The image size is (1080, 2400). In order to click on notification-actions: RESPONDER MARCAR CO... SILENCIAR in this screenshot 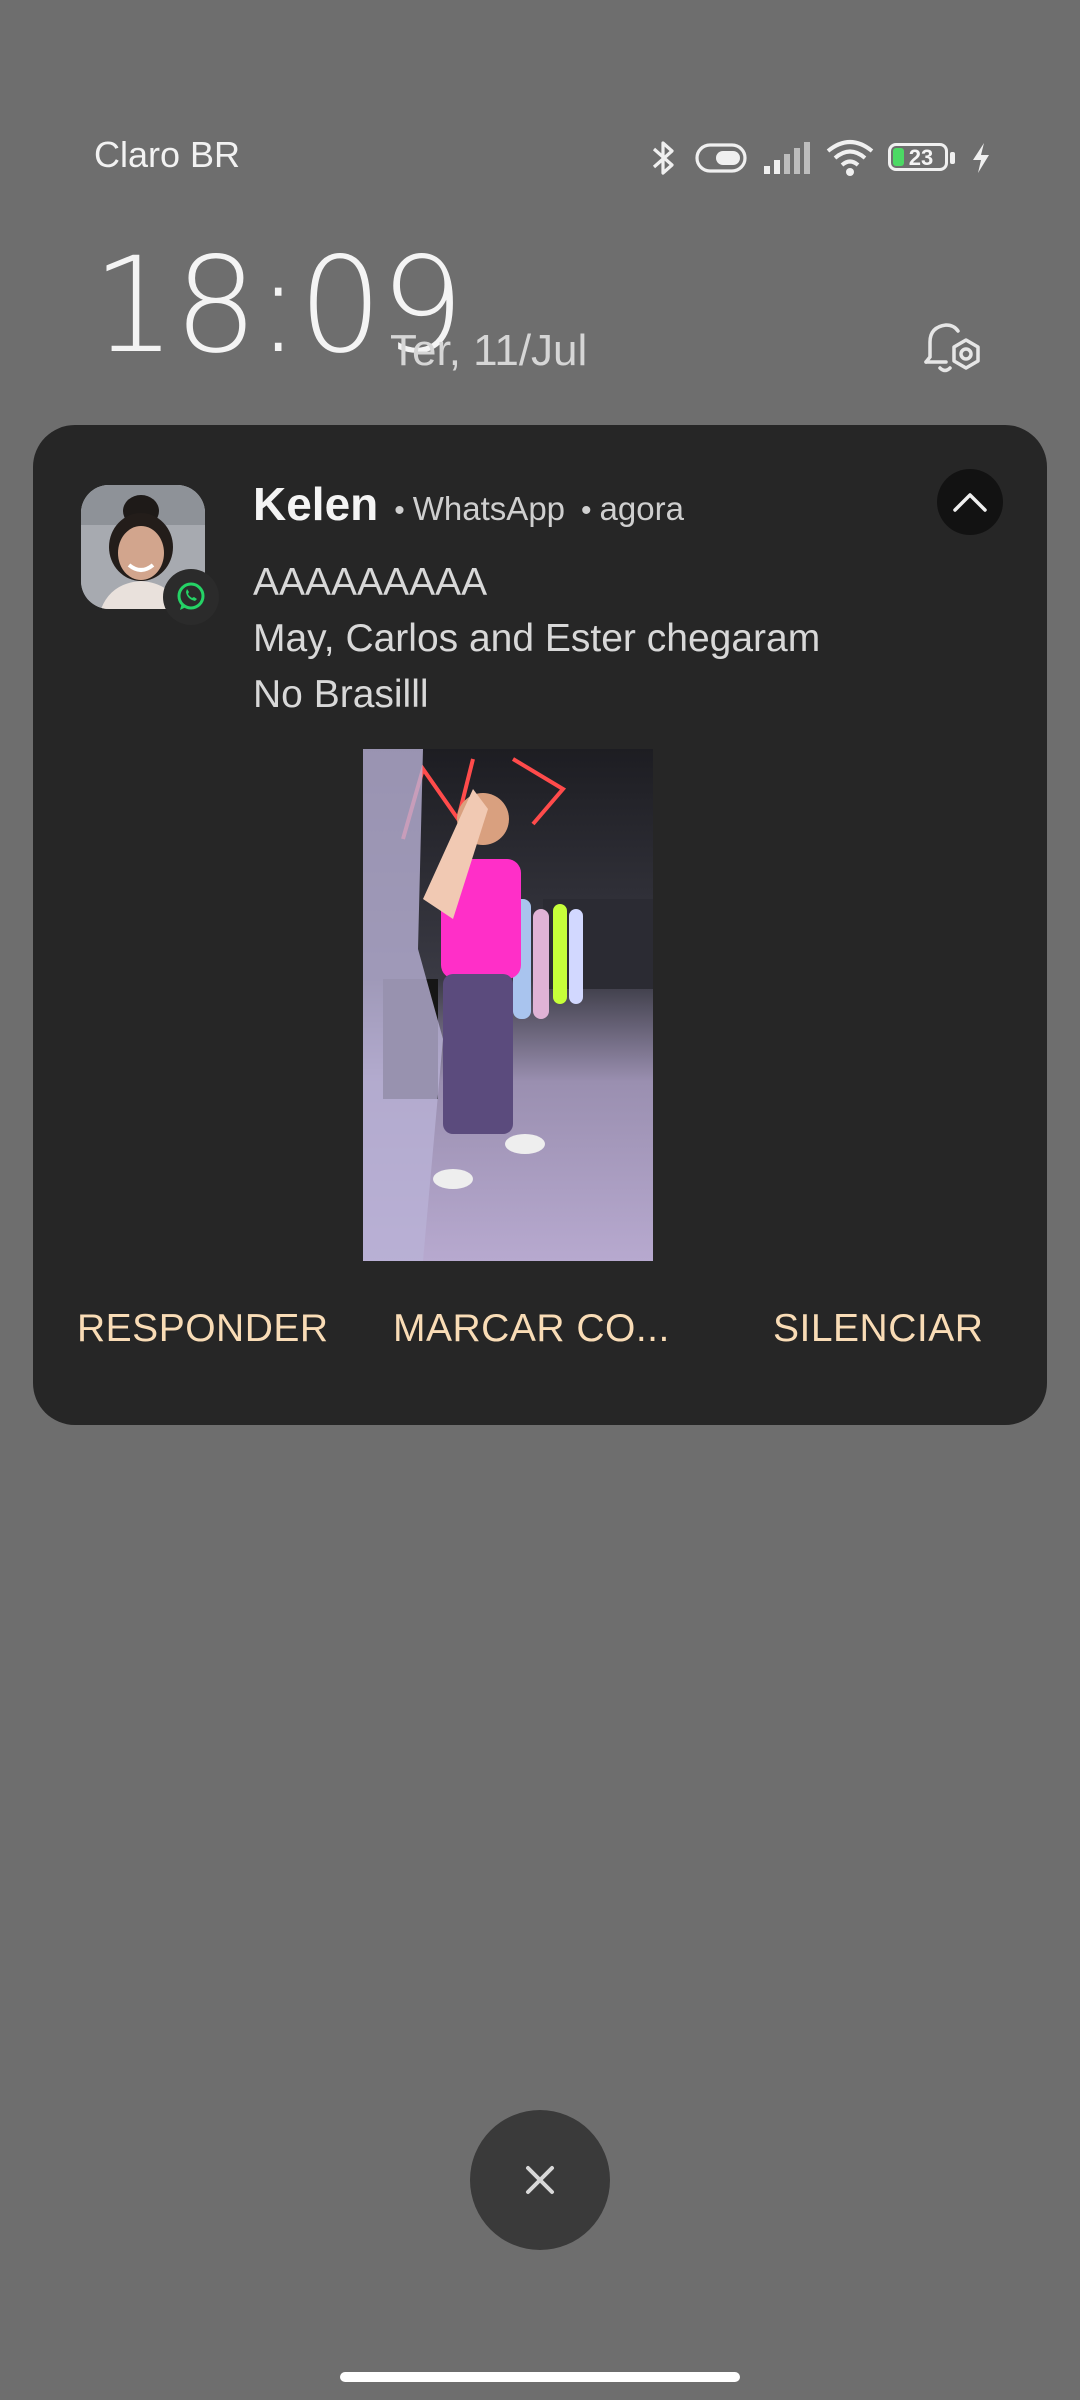, I will do `click(540, 1347)`.